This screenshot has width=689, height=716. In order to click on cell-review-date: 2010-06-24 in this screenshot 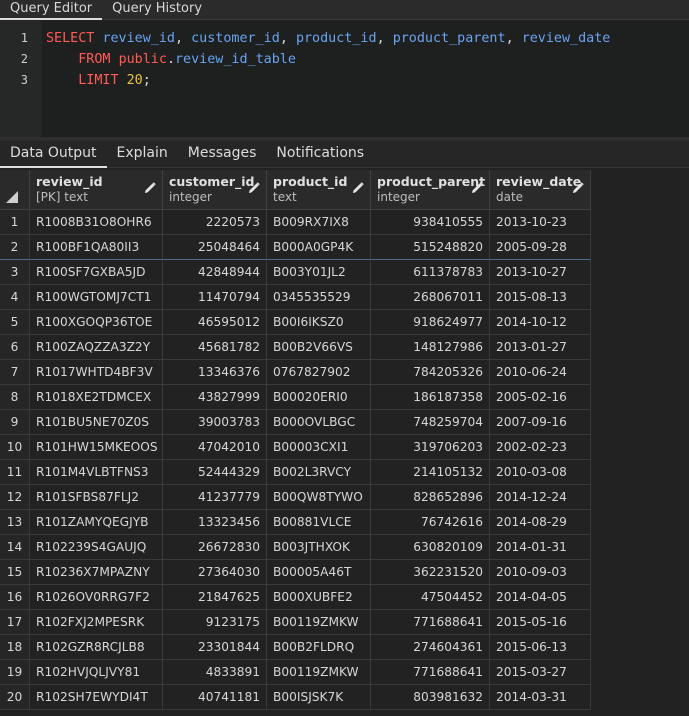, I will do `click(540, 372)`.